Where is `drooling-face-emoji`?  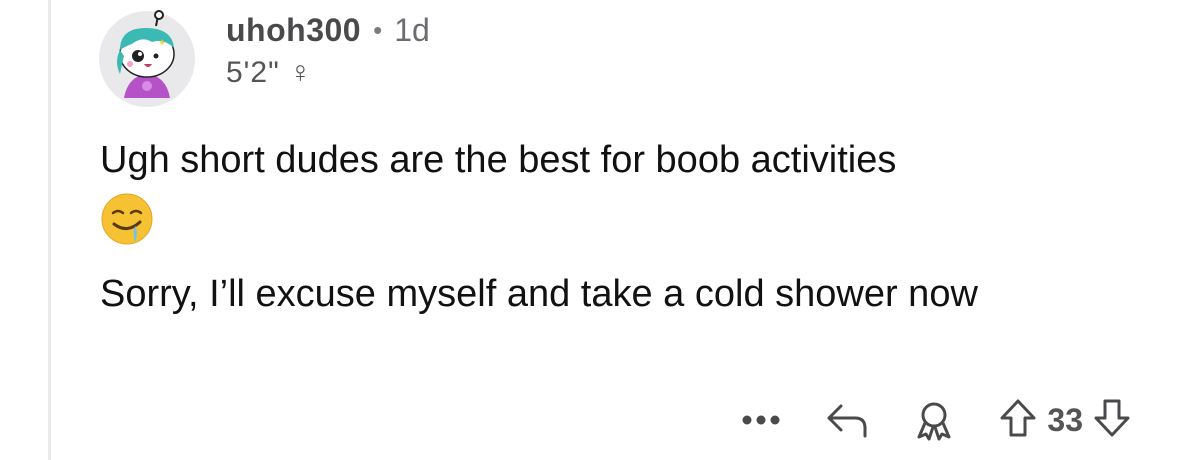 drooling-face-emoji is located at coordinates (127, 219).